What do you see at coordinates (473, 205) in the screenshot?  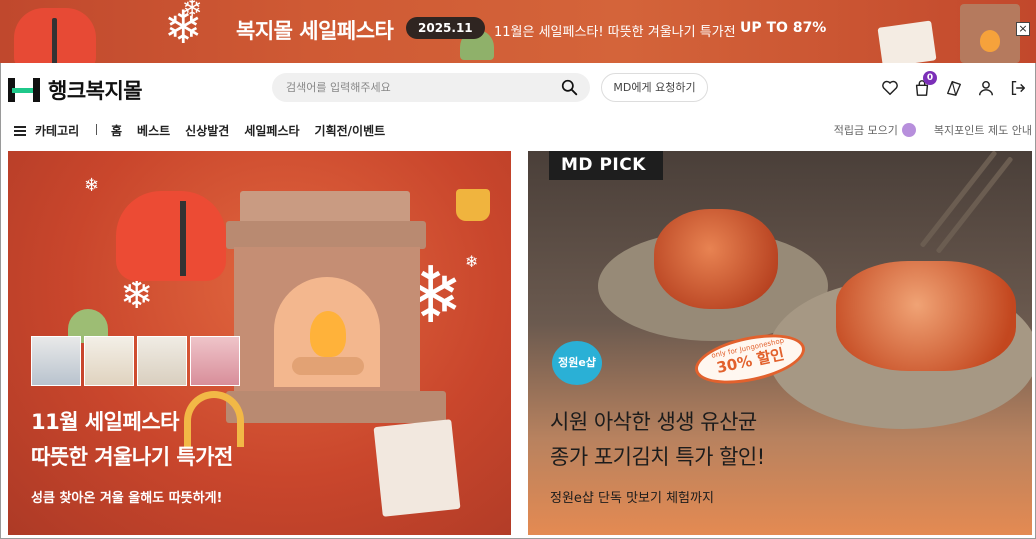 I see `mug-illustration` at bounding box center [473, 205].